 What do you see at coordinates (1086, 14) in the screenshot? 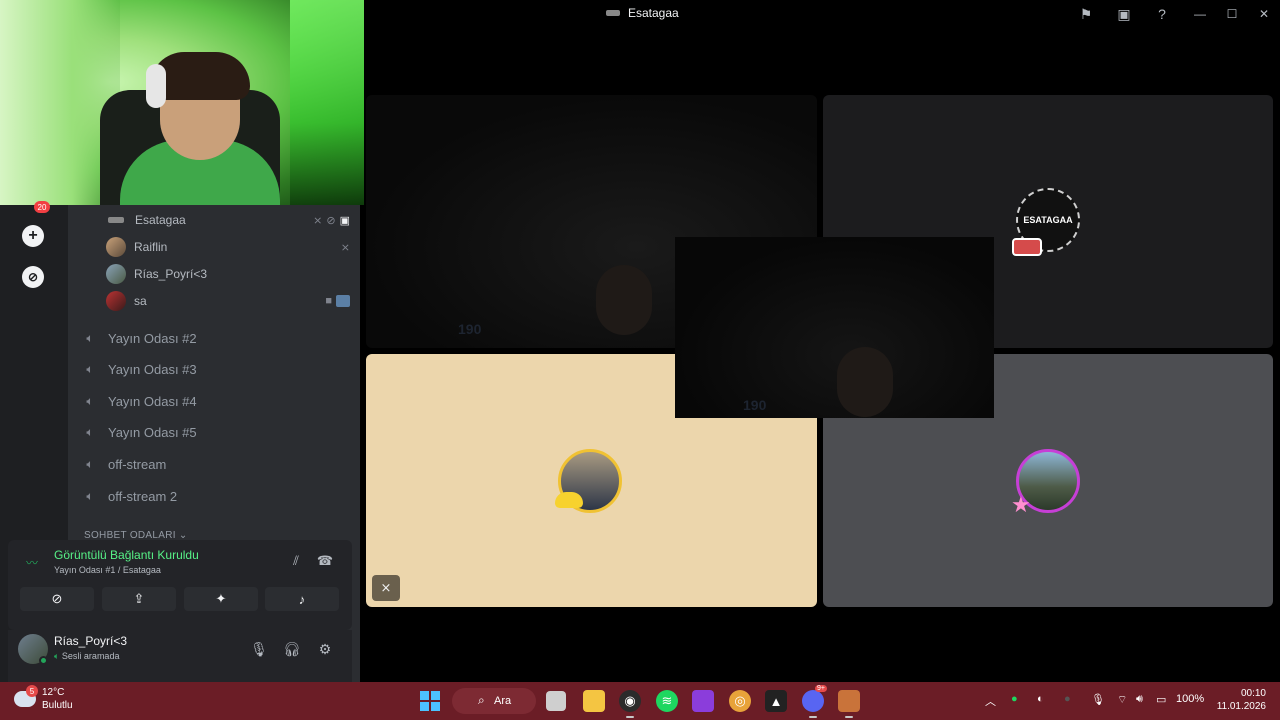
I see `flag-icon: ⚑` at bounding box center [1086, 14].